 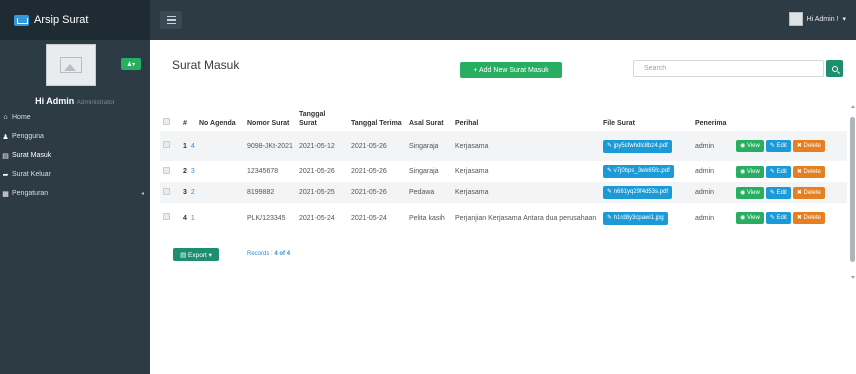 What do you see at coordinates (317, 192) in the screenshot?
I see `tanggal-surat: 2021-05-25` at bounding box center [317, 192].